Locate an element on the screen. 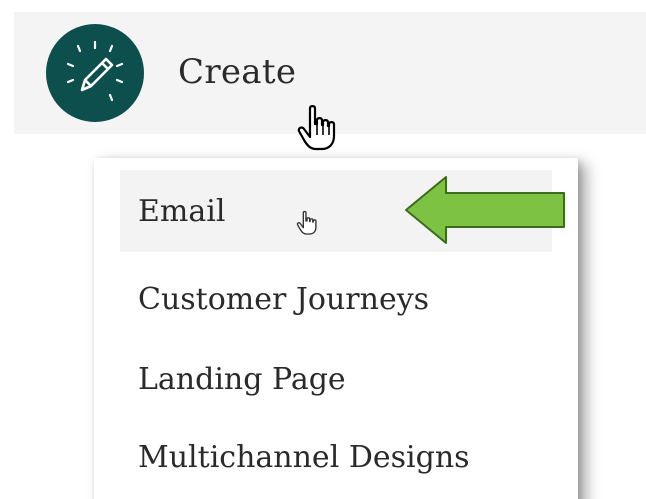 Image resolution: width=646 pixels, height=499 pixels. pencil-icon is located at coordinates (95, 71).